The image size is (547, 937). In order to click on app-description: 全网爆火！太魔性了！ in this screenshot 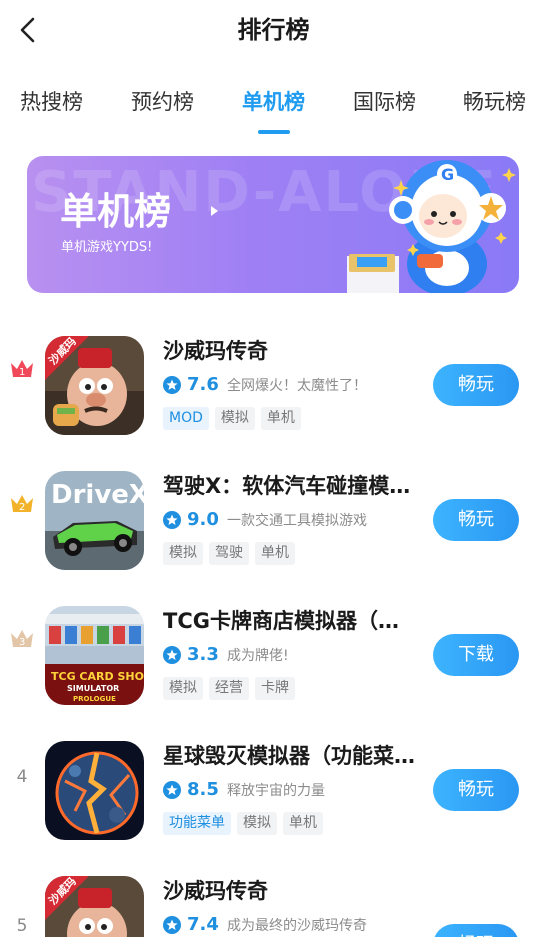, I will do `click(297, 386)`.